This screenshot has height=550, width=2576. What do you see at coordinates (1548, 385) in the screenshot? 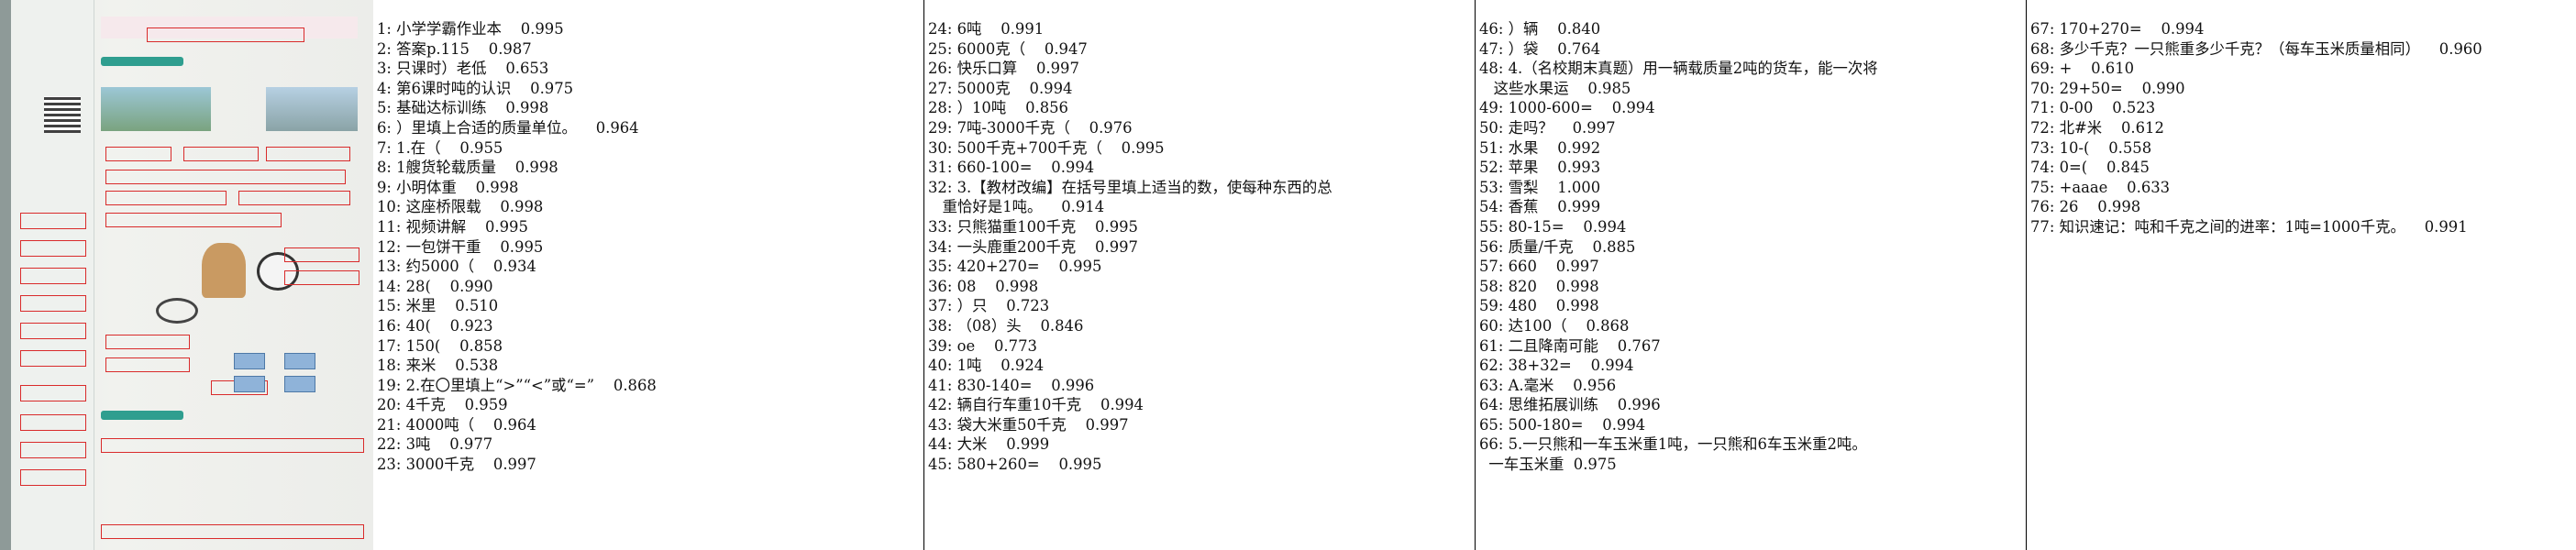
I see `ocr-line: 63: A.毫米 0.956` at bounding box center [1548, 385].